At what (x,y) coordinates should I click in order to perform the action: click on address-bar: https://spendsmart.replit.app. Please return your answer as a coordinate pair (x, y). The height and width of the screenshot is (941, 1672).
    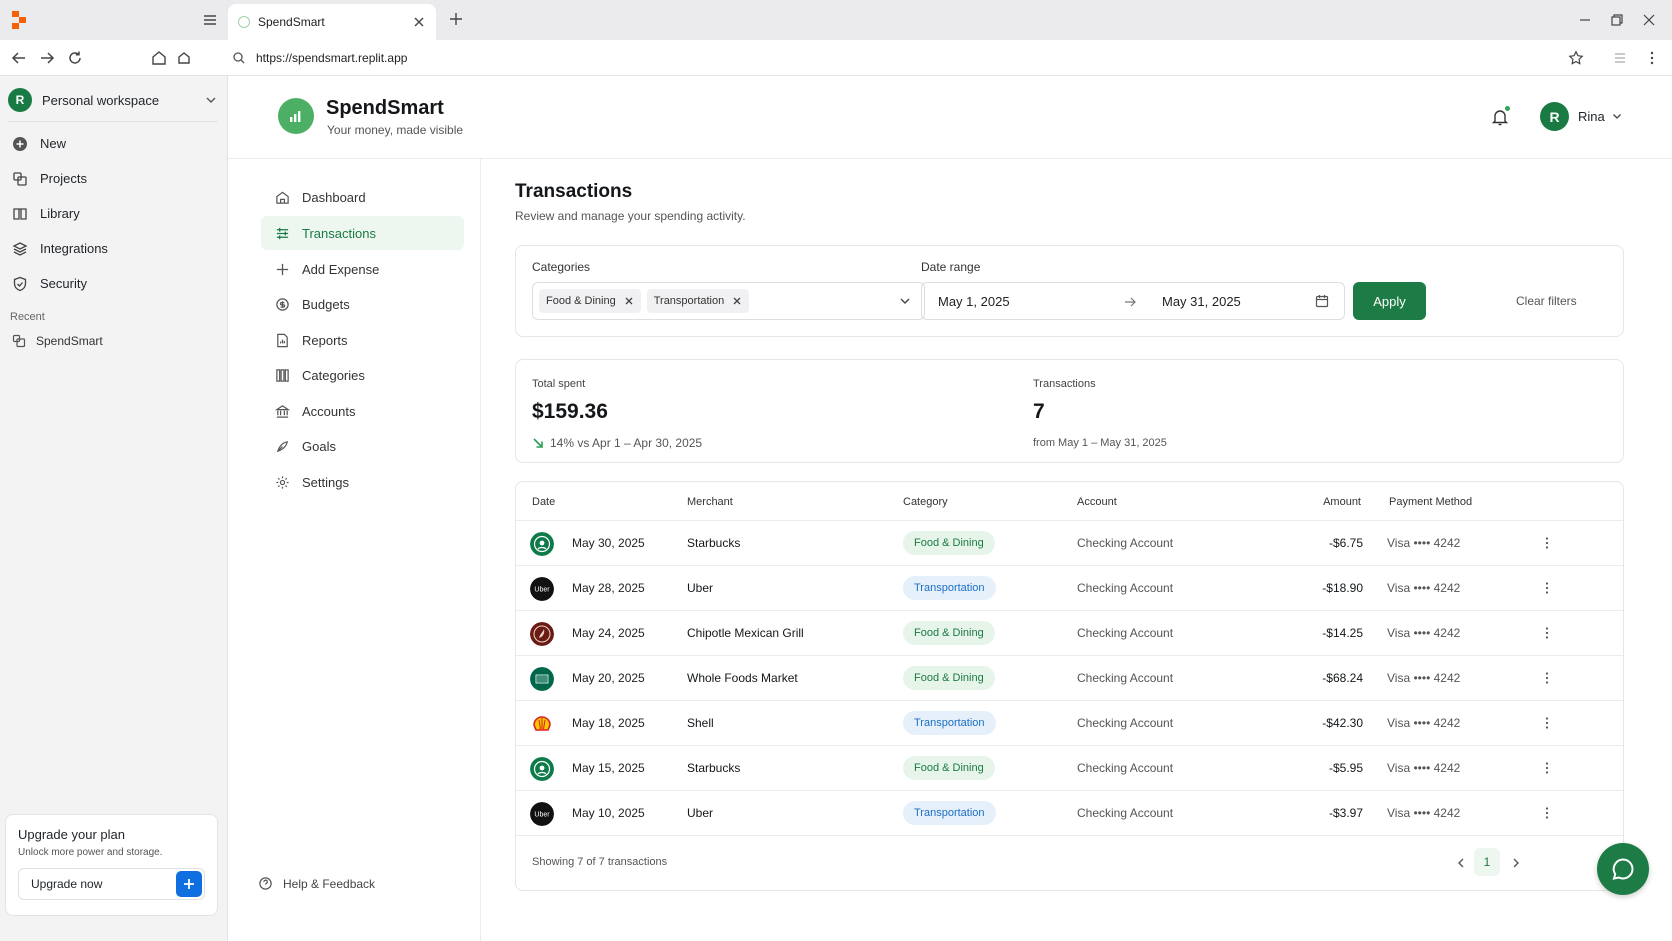
    Looking at the image, I should click on (922, 58).